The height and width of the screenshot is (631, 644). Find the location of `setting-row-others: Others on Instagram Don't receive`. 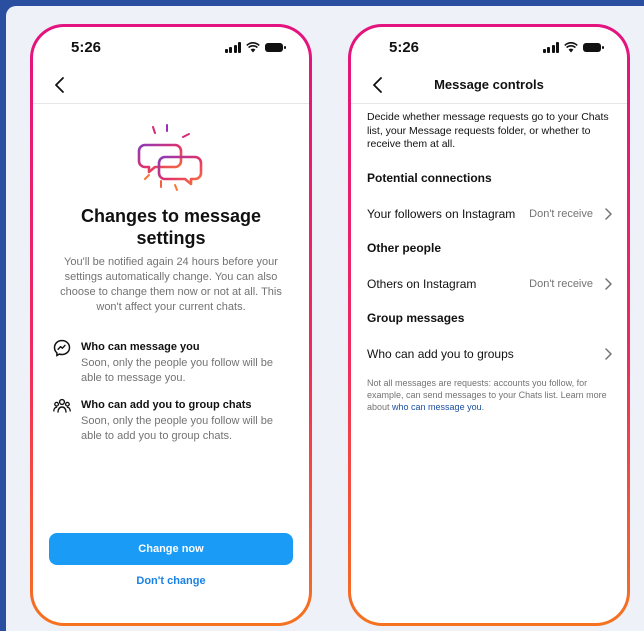

setting-row-others: Others on Instagram Don't receive is located at coordinates (490, 285).